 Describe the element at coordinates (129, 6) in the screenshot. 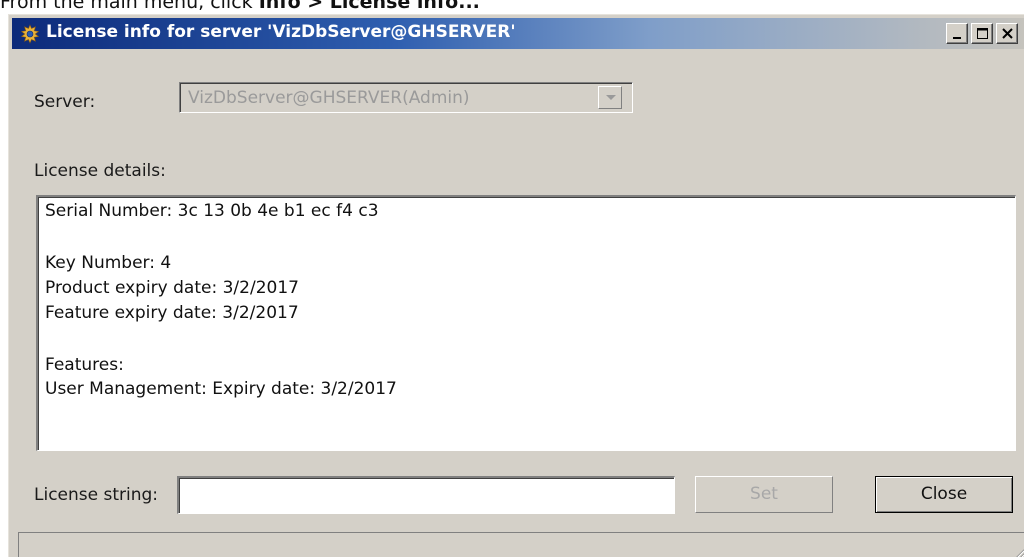

I see `caption-text: From the main menu, click` at that location.